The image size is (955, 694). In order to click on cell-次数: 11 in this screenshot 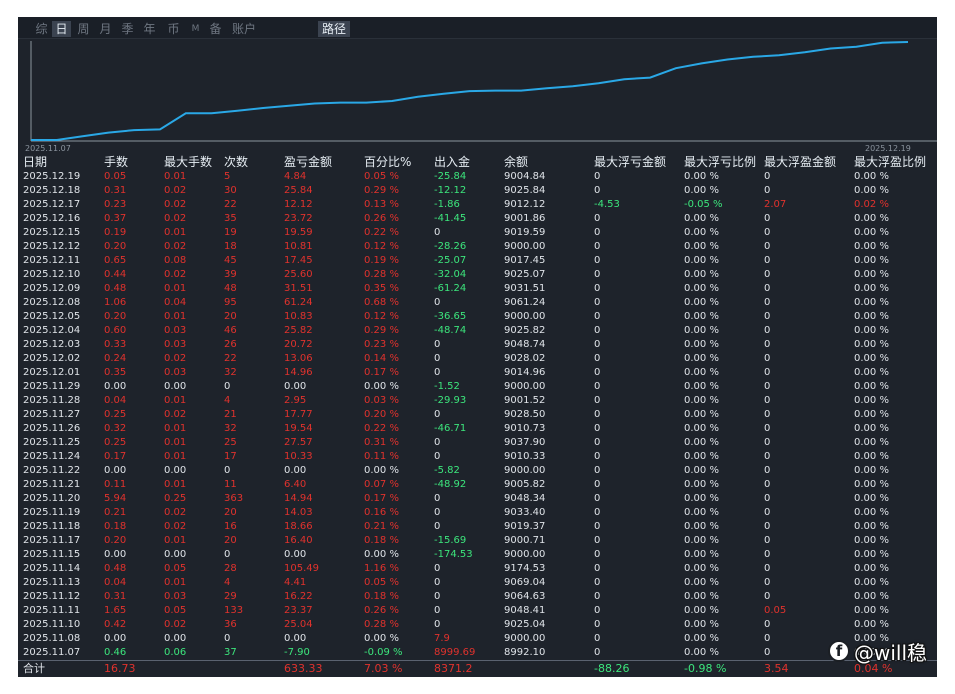, I will do `click(230, 484)`.